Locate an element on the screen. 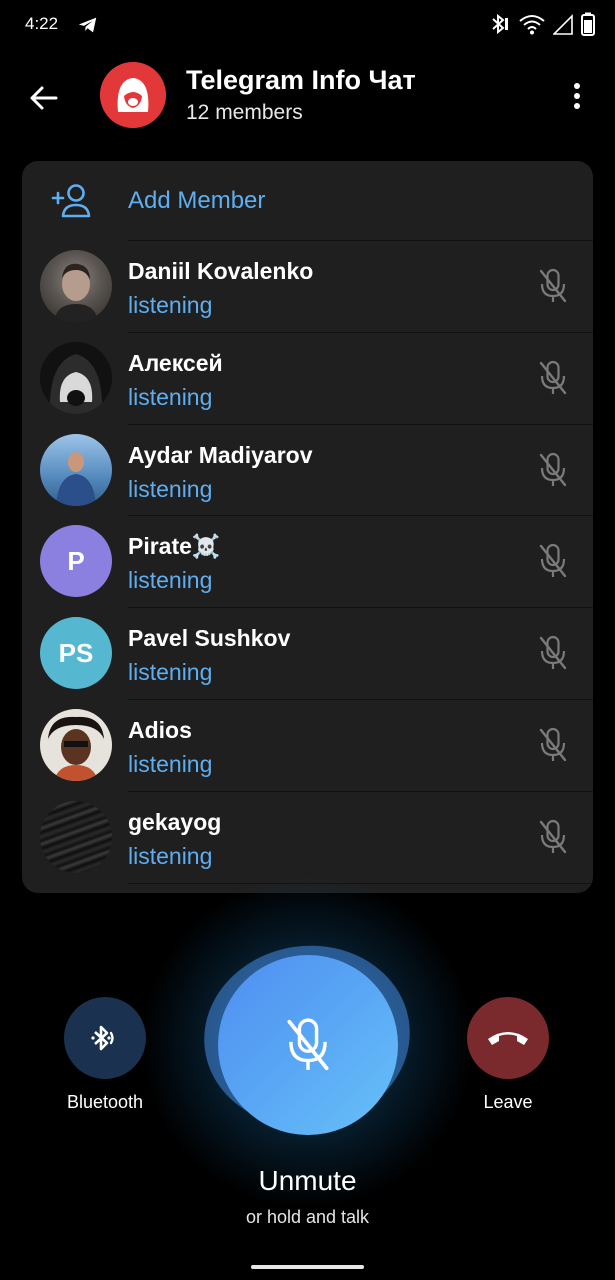 The width and height of the screenshot is (615, 1280). wifi-icon is located at coordinates (532, 25).